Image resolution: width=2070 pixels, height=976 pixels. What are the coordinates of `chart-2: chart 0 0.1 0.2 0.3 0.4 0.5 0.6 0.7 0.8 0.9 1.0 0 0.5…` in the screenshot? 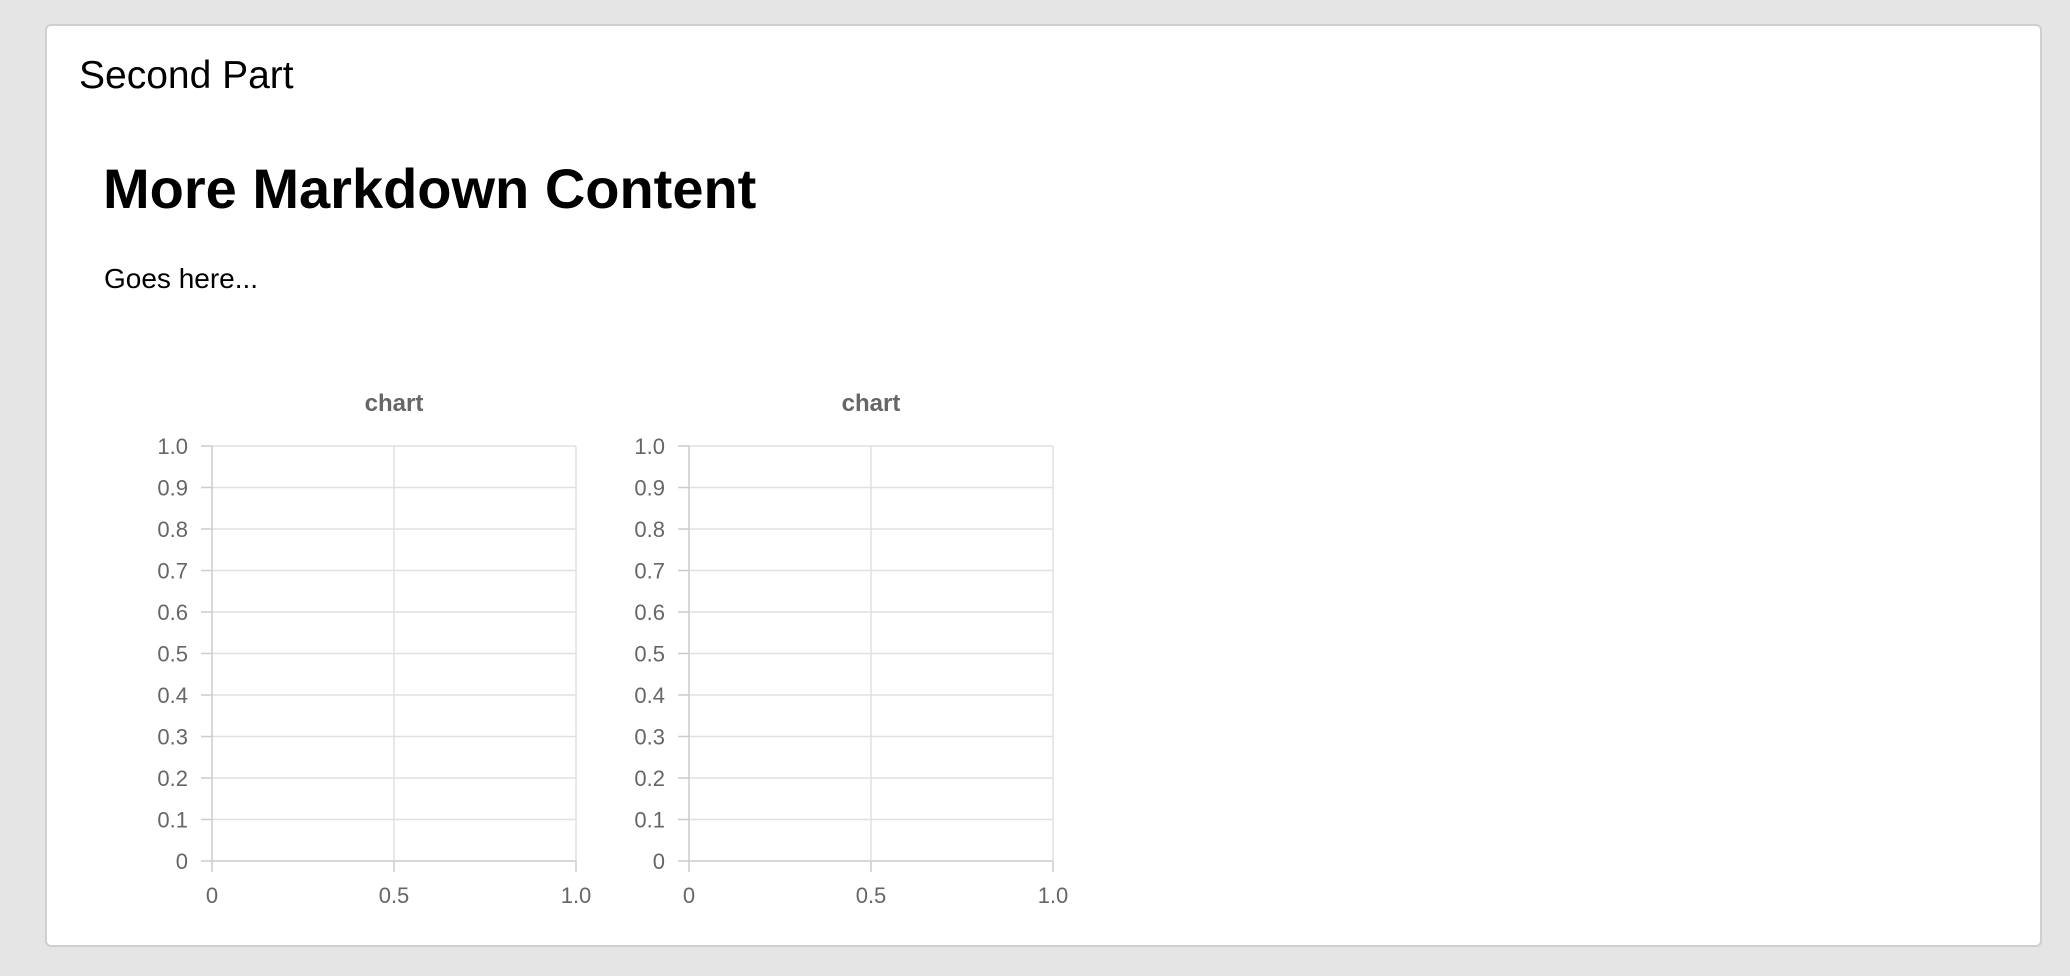 It's located at (851, 649).